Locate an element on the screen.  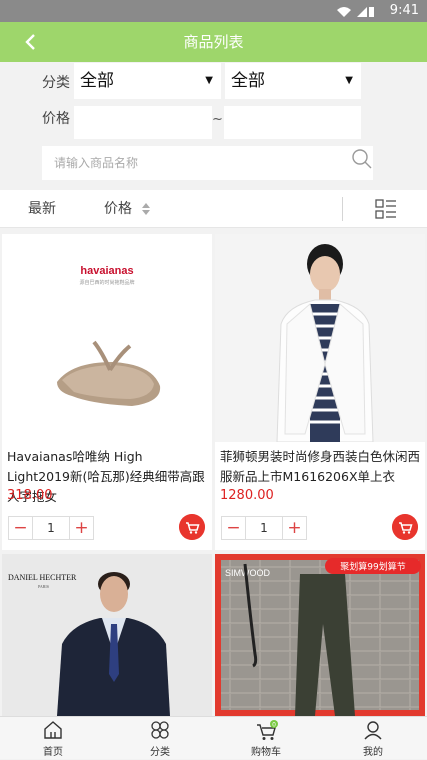
home-icon is located at coordinates (53, 730).